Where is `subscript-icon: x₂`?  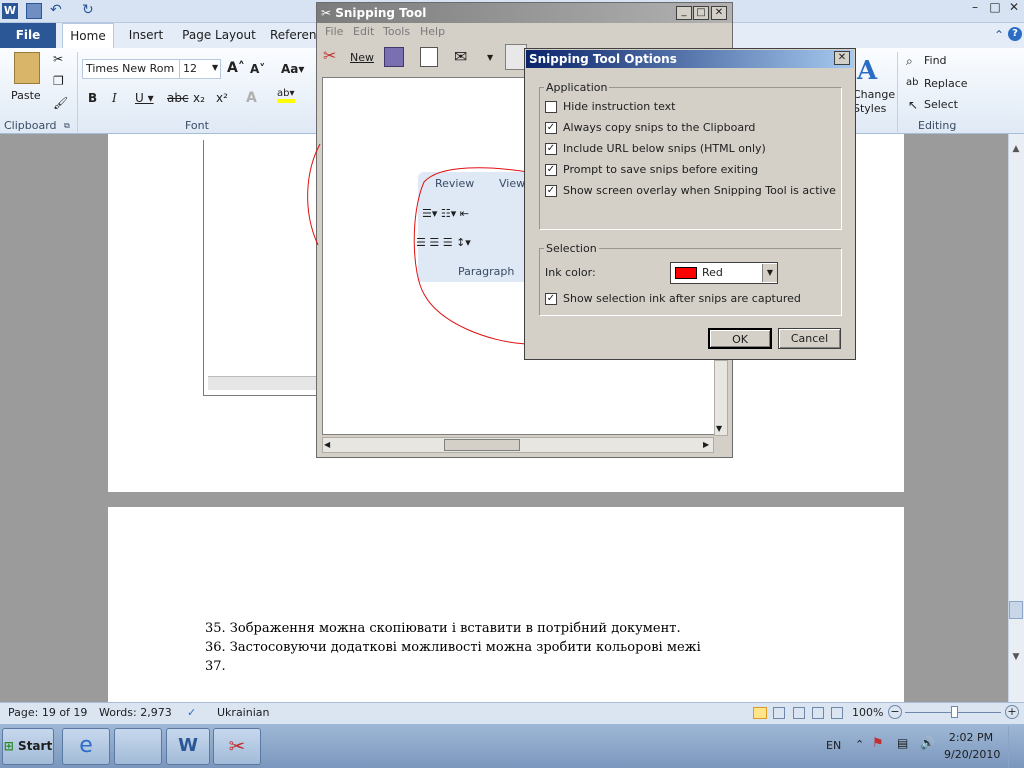
subscript-icon: x₂ is located at coordinates (199, 98).